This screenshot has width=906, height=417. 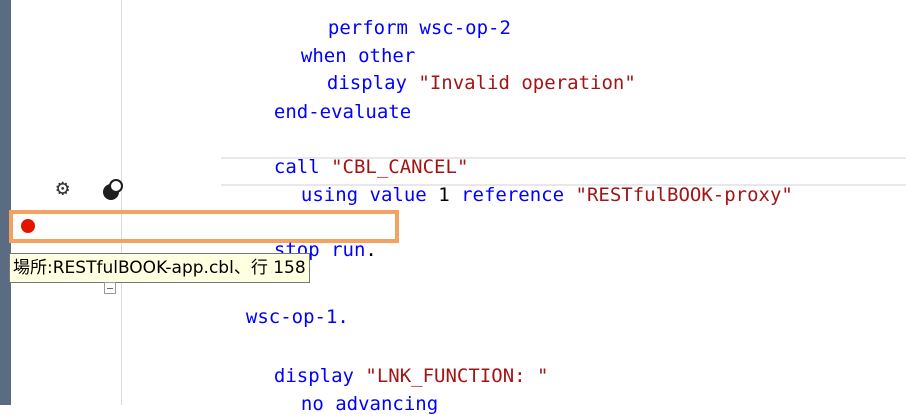 I want to click on editor-left-border, so click(x=5, y=202).